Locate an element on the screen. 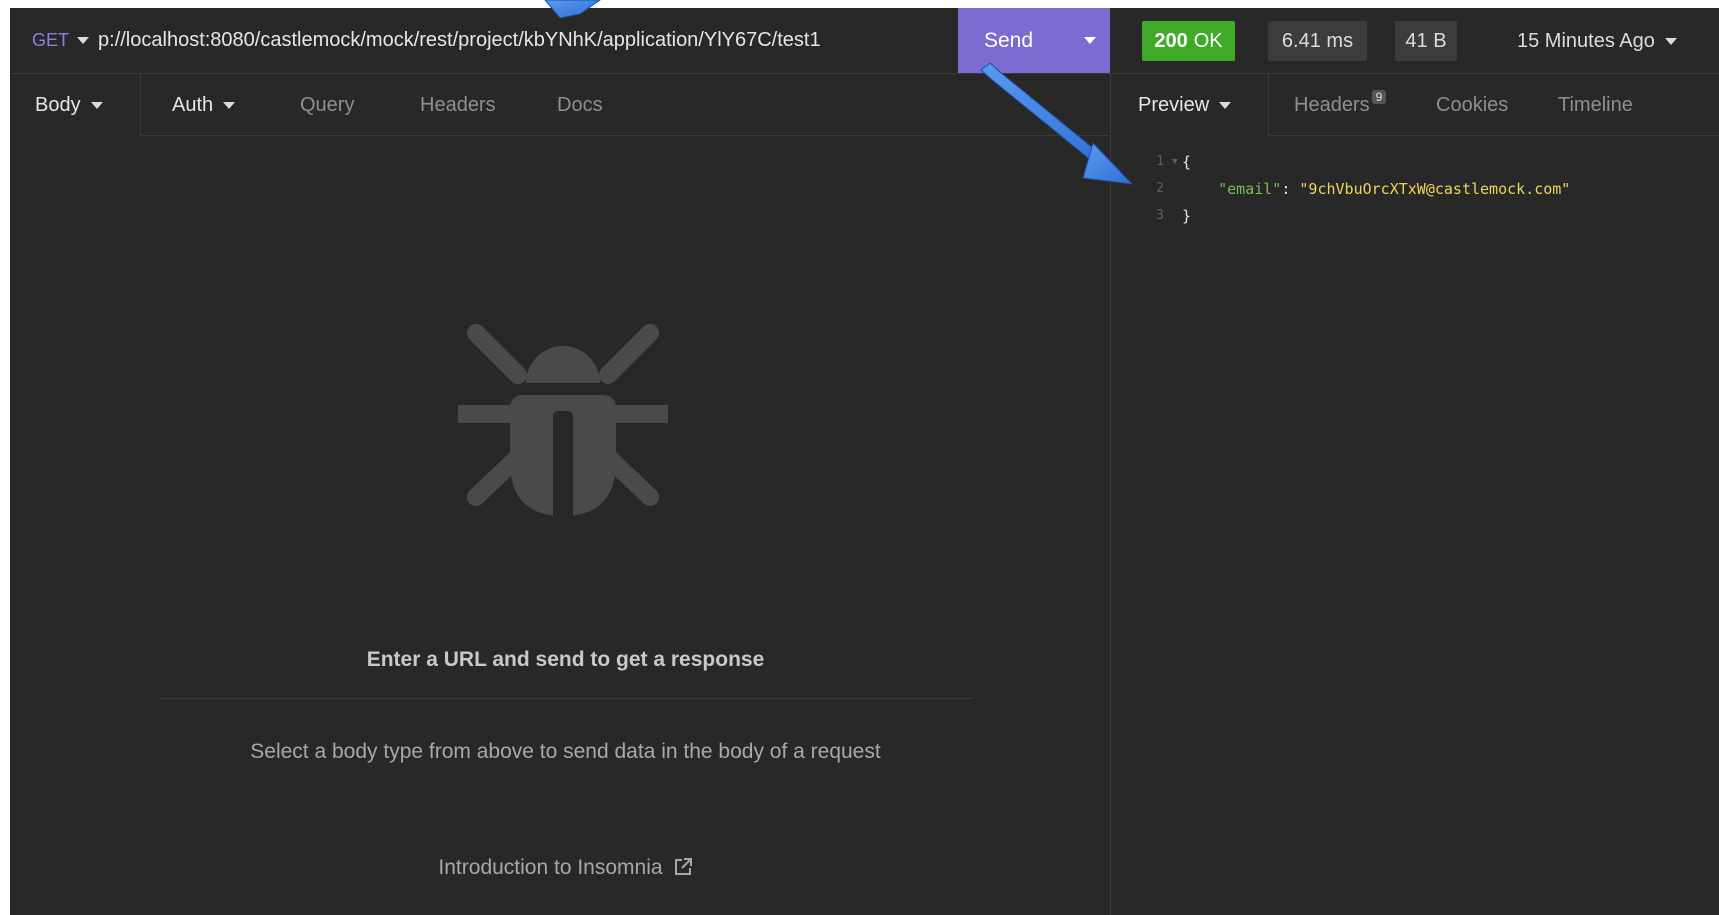 Image resolution: width=1719 pixels, height=915 pixels. tab-timeline: Timeline is located at coordinates (1595, 105).